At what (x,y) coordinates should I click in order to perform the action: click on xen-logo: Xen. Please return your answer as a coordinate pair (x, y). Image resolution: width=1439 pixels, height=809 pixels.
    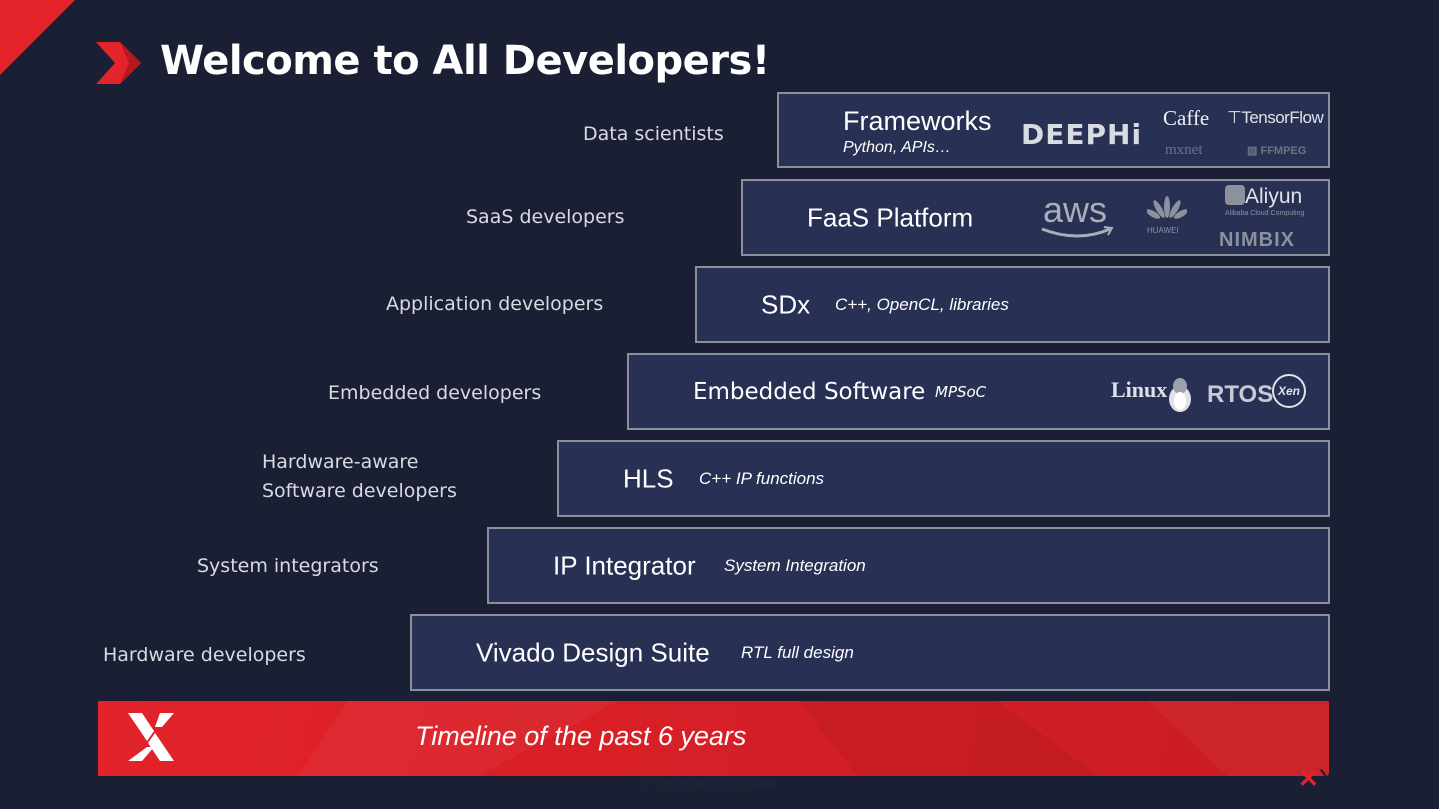
    Looking at the image, I should click on (1289, 391).